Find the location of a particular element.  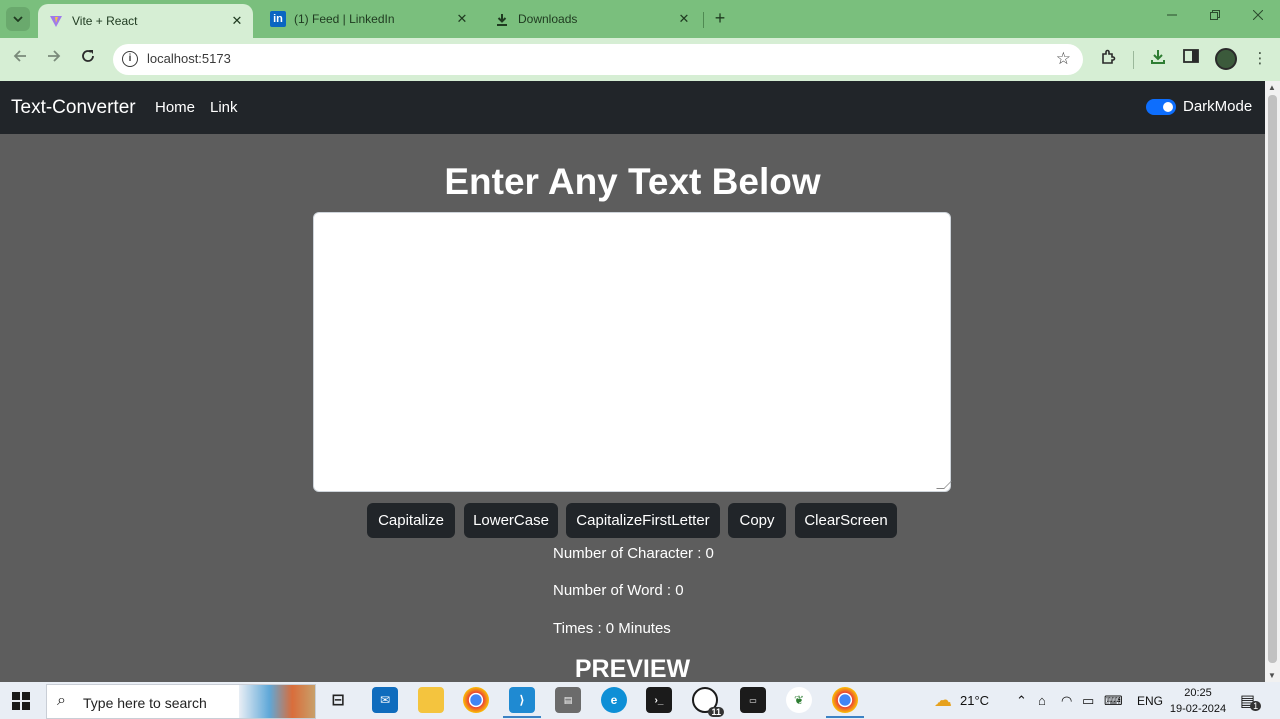

vite-icon is located at coordinates (56, 21).